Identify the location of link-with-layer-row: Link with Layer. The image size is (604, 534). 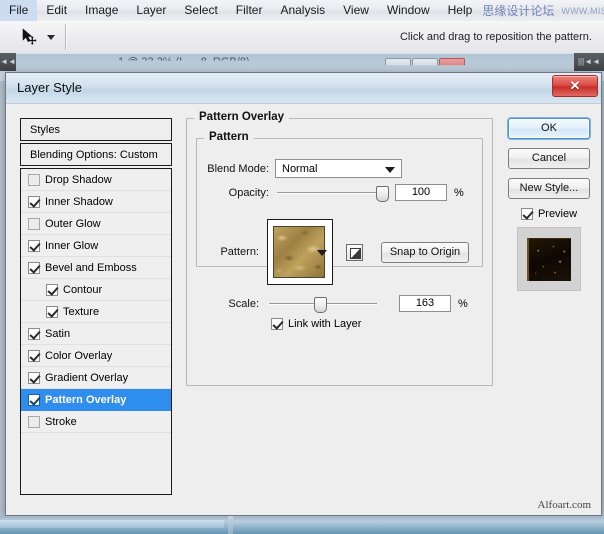
(316, 324).